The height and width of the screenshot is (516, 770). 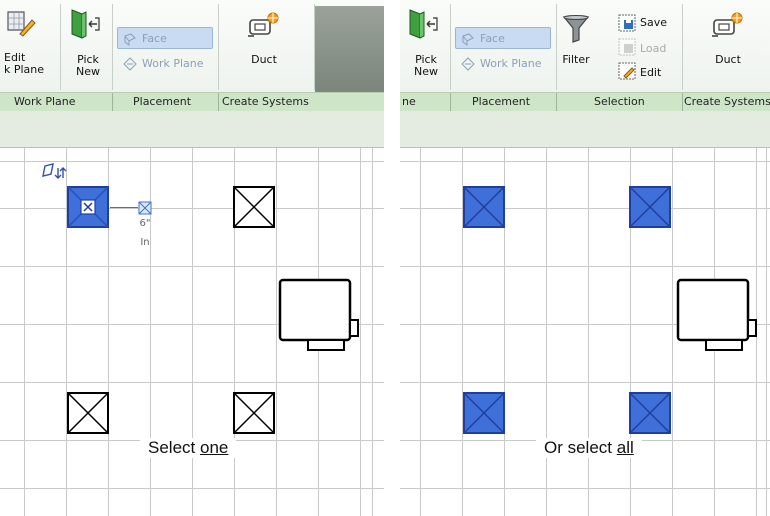 I want to click on group-selection: Selection, so click(x=619, y=101).